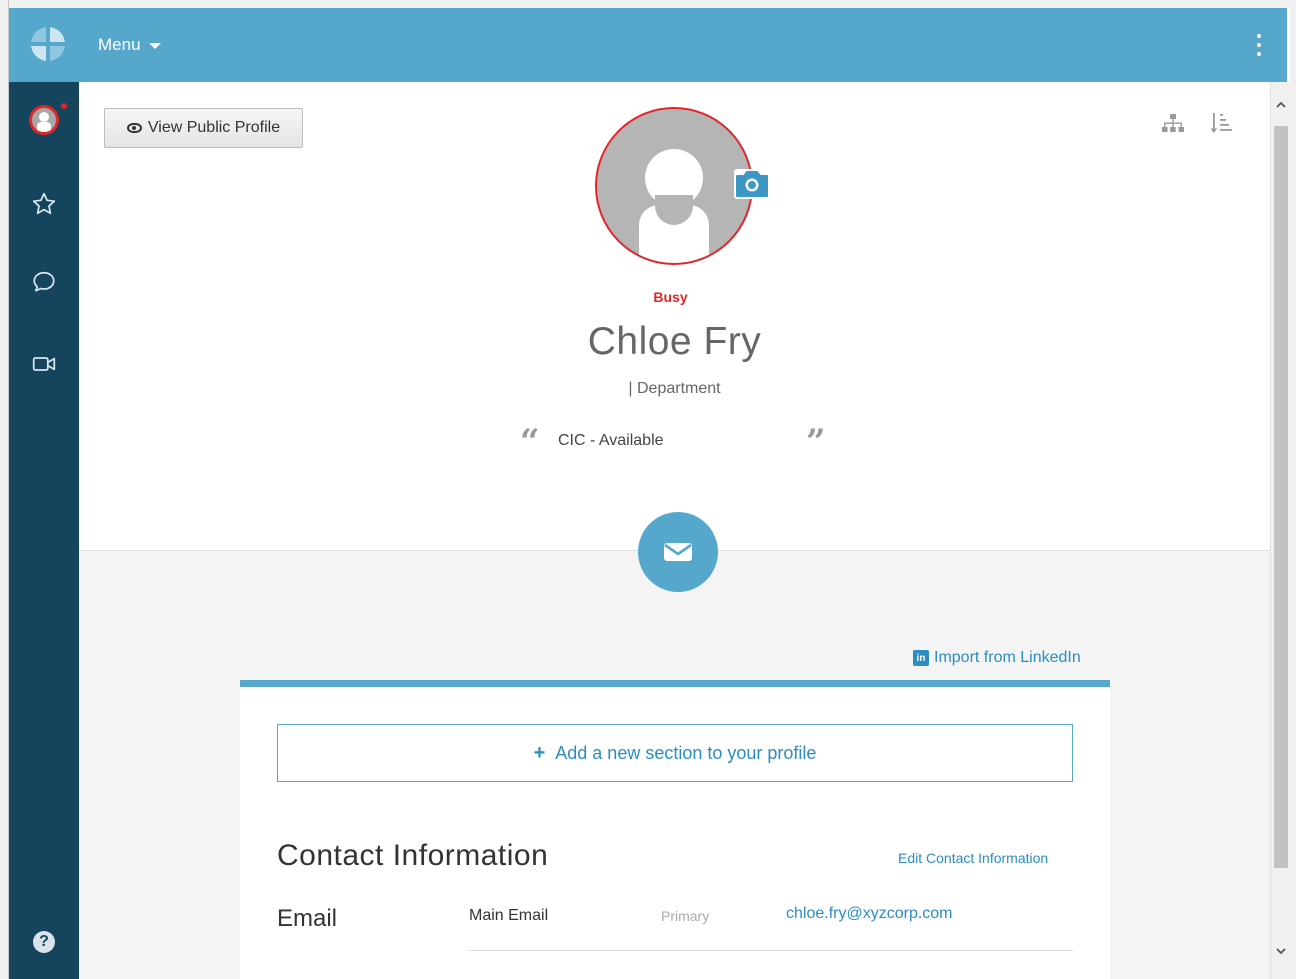 Image resolution: width=1296 pixels, height=979 pixels. Describe the element at coordinates (674, 186) in the screenshot. I see `profile-avatar` at that location.